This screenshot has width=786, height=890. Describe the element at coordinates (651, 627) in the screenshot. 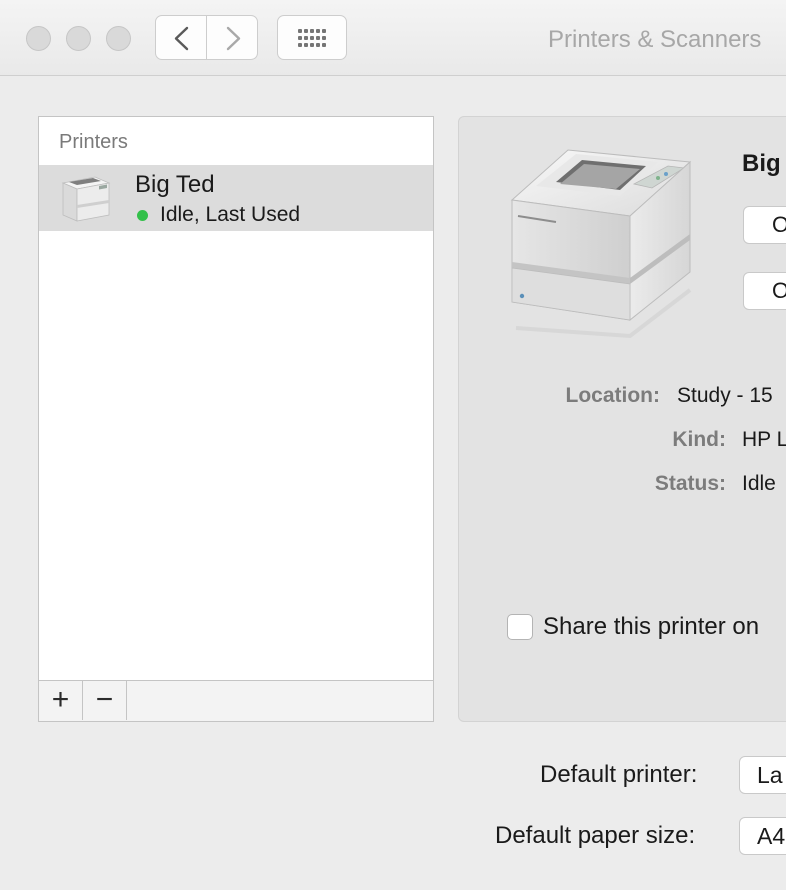

I see `share-printer-label: Share this printer on` at that location.